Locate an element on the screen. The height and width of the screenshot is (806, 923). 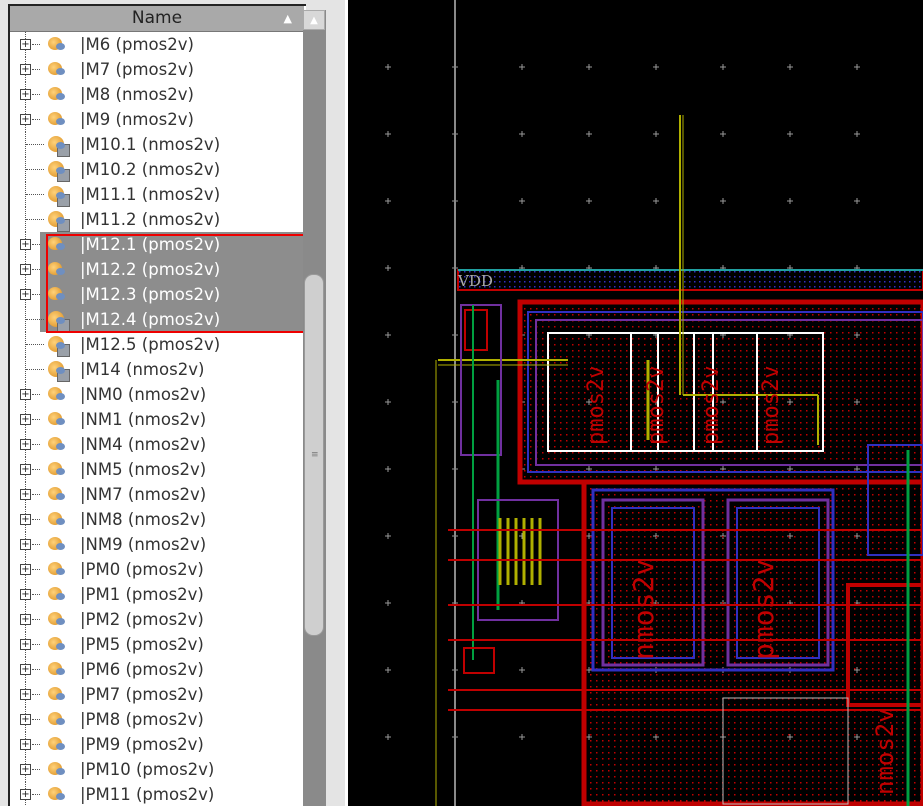
tree-row: |M11.1 (nmos2v) is located at coordinates (157, 194).